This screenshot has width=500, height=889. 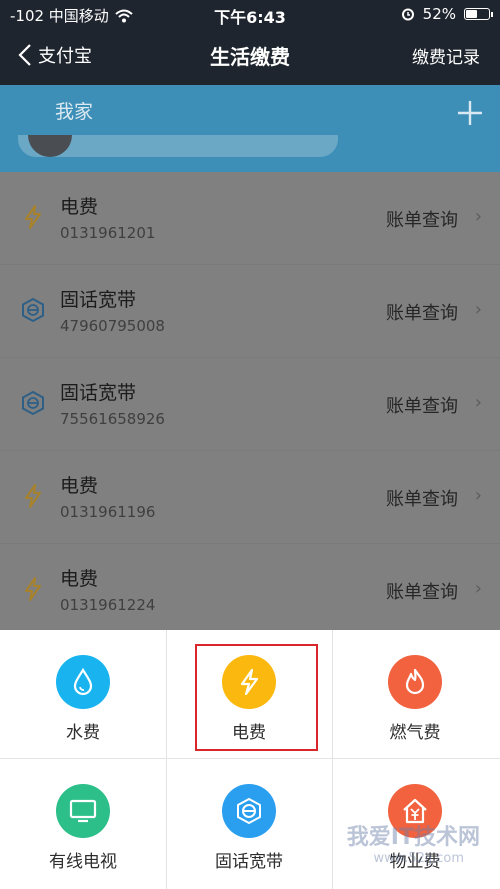 I want to click on tab-home: 我家, so click(x=74, y=110).